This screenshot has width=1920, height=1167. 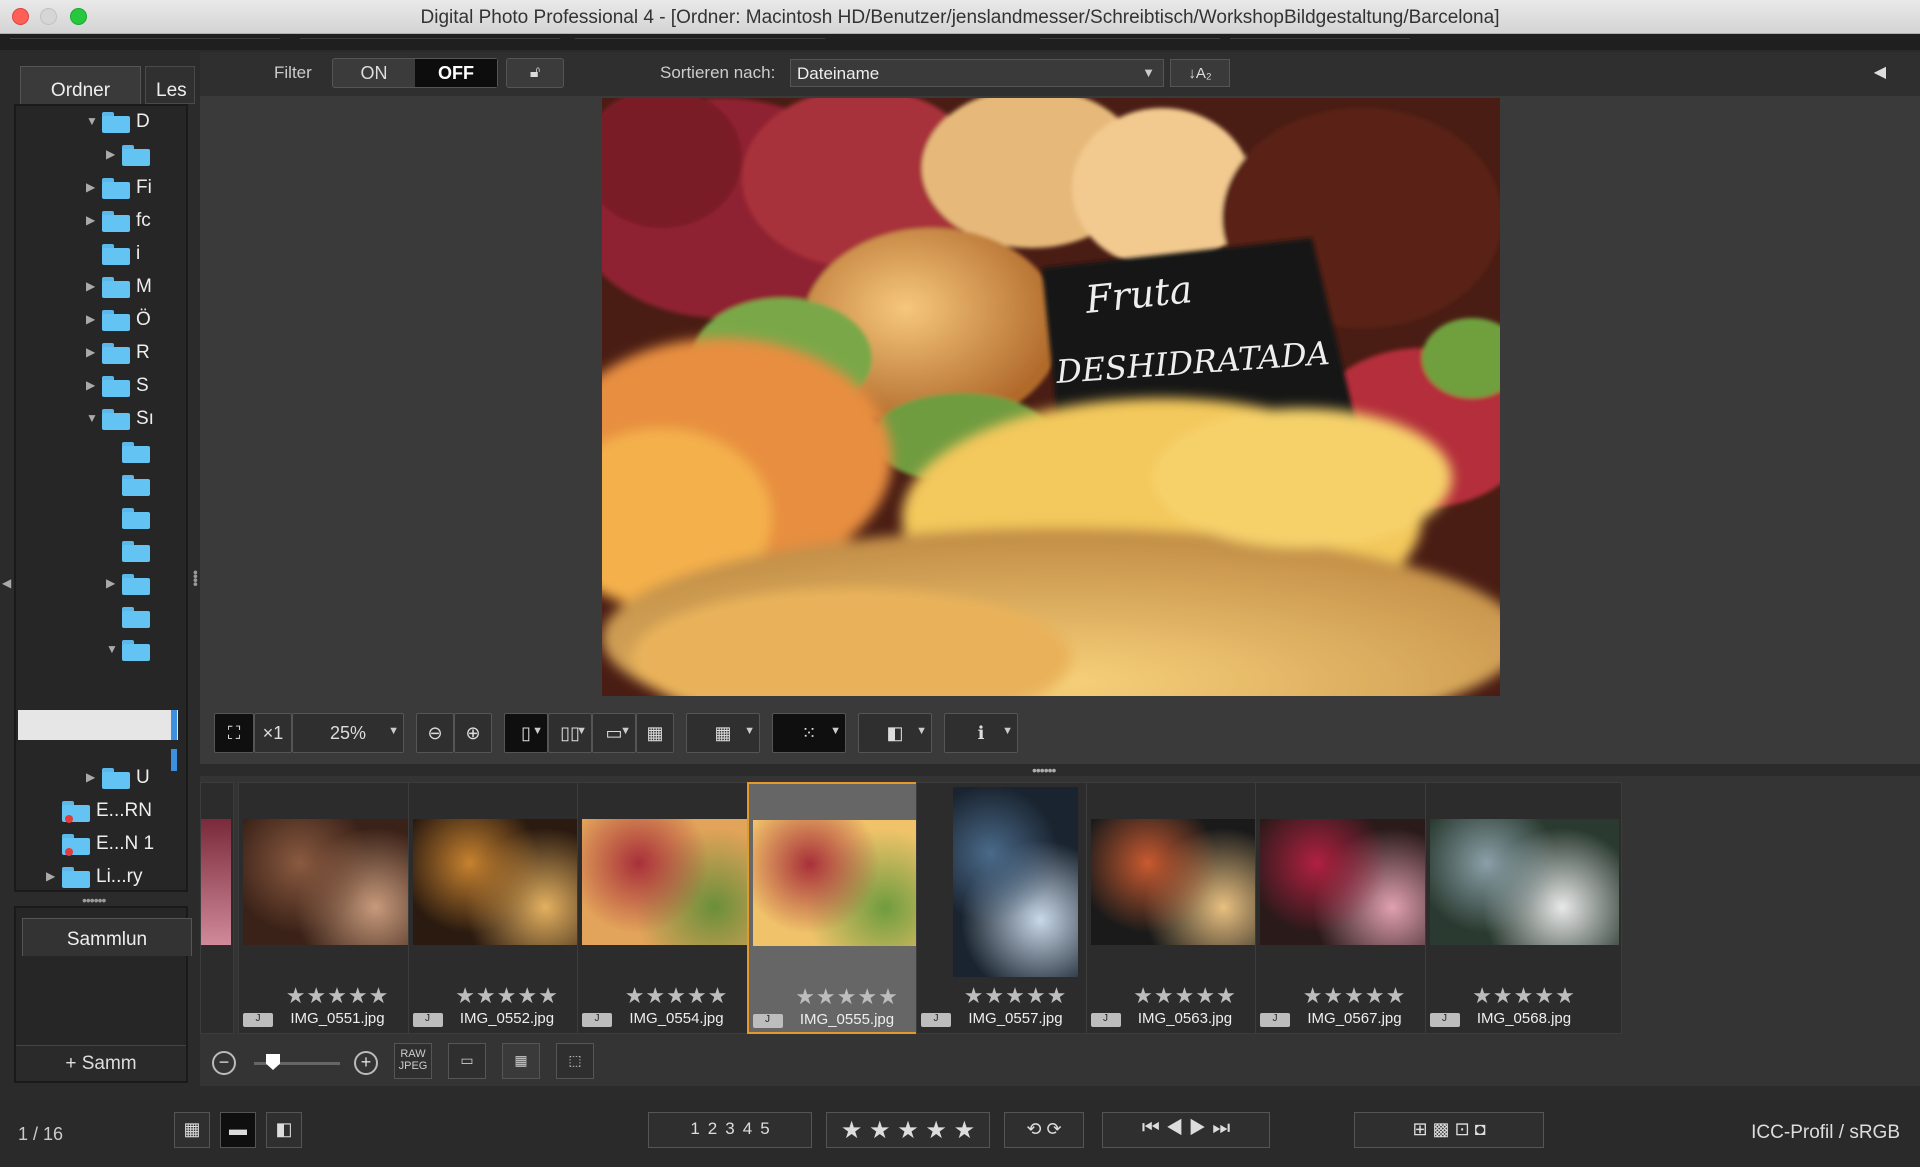 I want to click on thumb-size-increase-button: +, so click(x=366, y=1063).